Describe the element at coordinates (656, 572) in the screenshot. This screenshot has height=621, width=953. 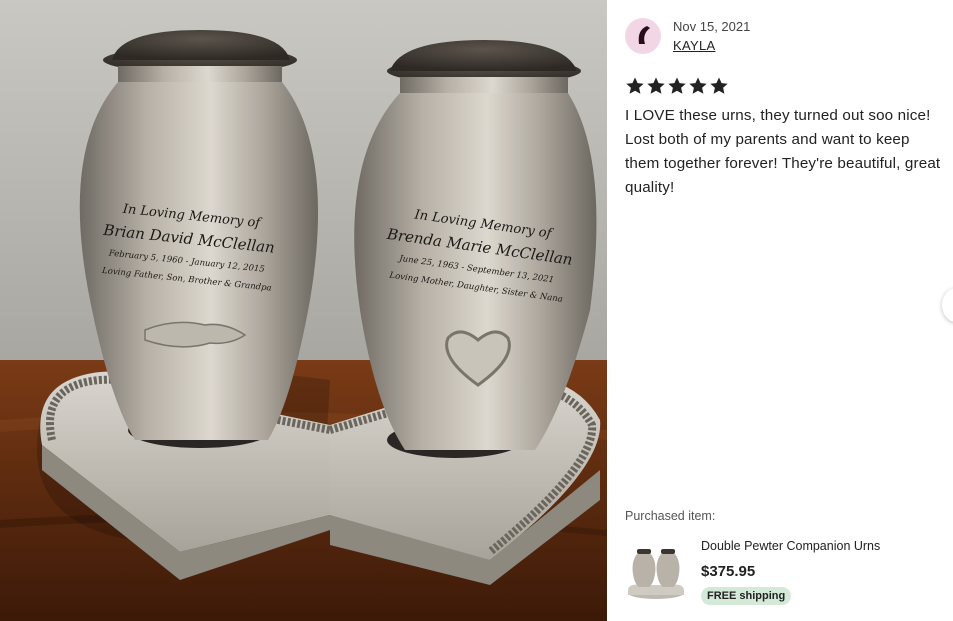
I see `purchased-item-thumbnail` at that location.